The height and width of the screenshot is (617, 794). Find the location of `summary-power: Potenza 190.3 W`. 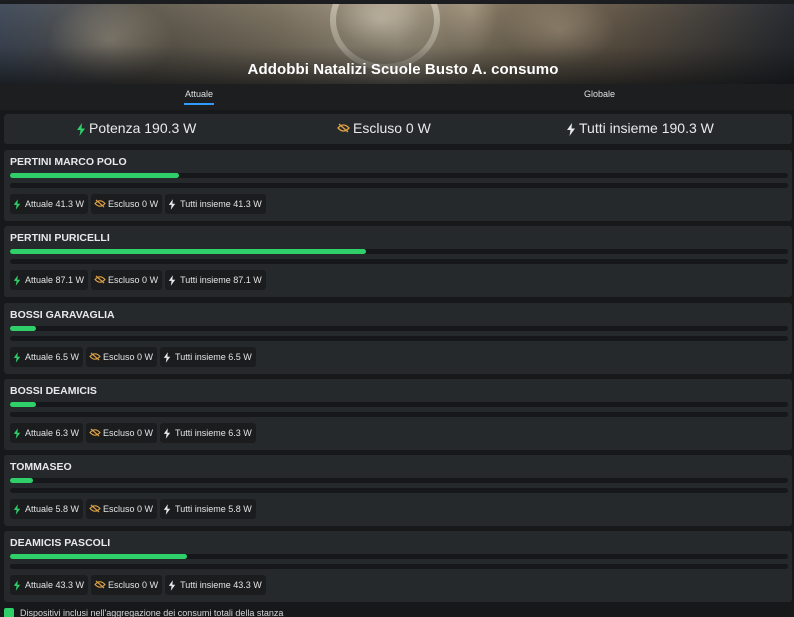

summary-power: Potenza 190.3 W is located at coordinates (136, 128).